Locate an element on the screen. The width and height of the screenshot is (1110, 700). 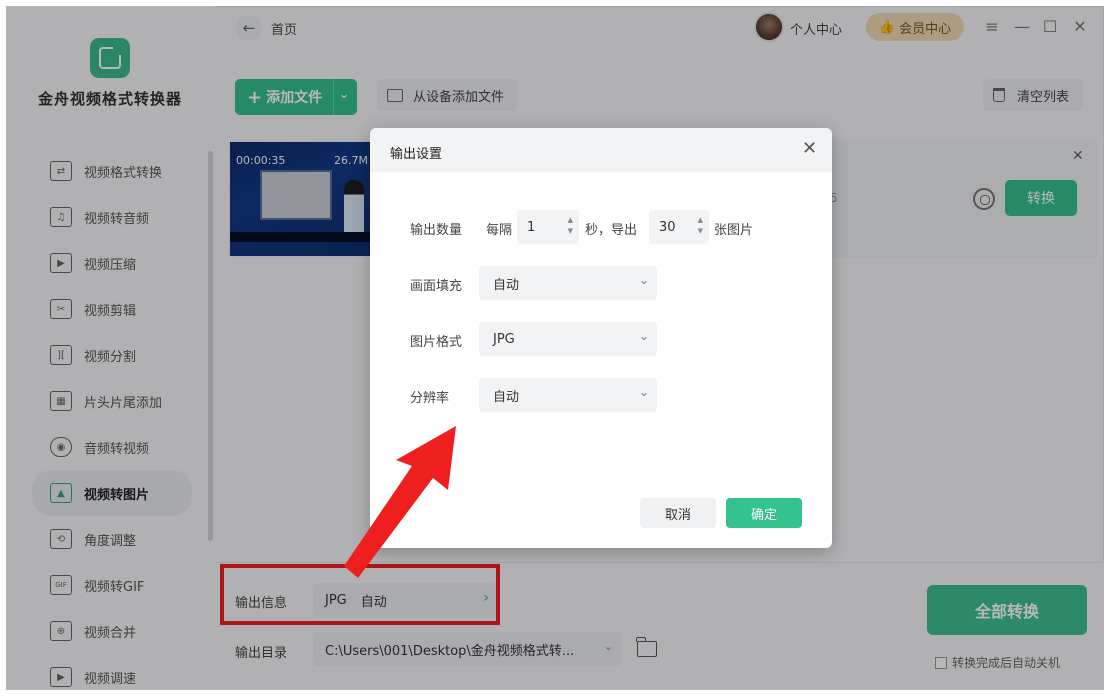
count-value: 30 is located at coordinates (667, 227).